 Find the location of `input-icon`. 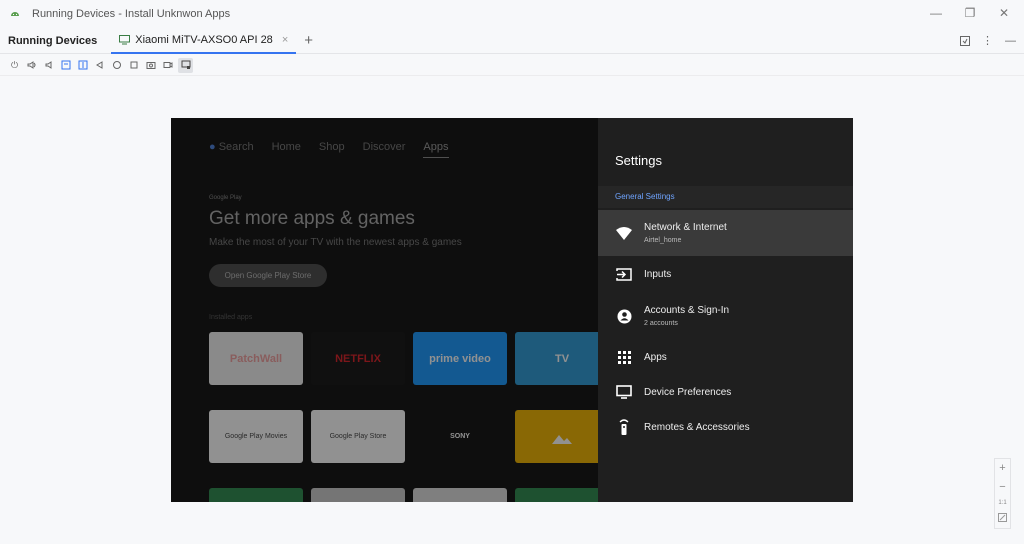

input-icon is located at coordinates (624, 274).